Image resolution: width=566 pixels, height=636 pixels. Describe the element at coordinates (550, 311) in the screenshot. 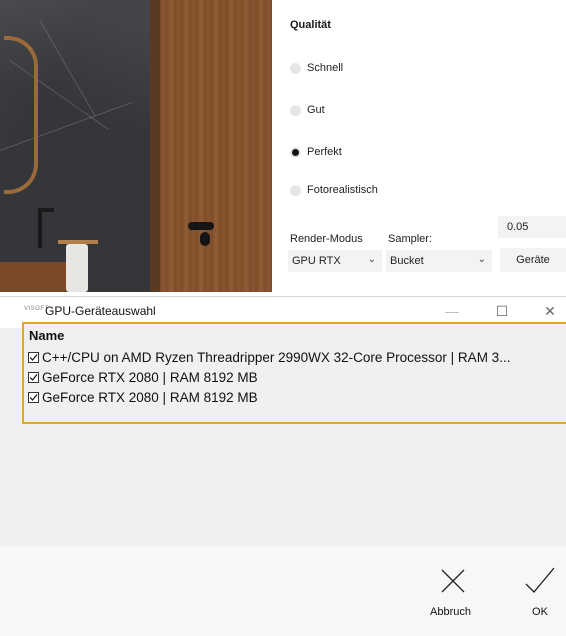

I see `close-icon: ✕` at that location.